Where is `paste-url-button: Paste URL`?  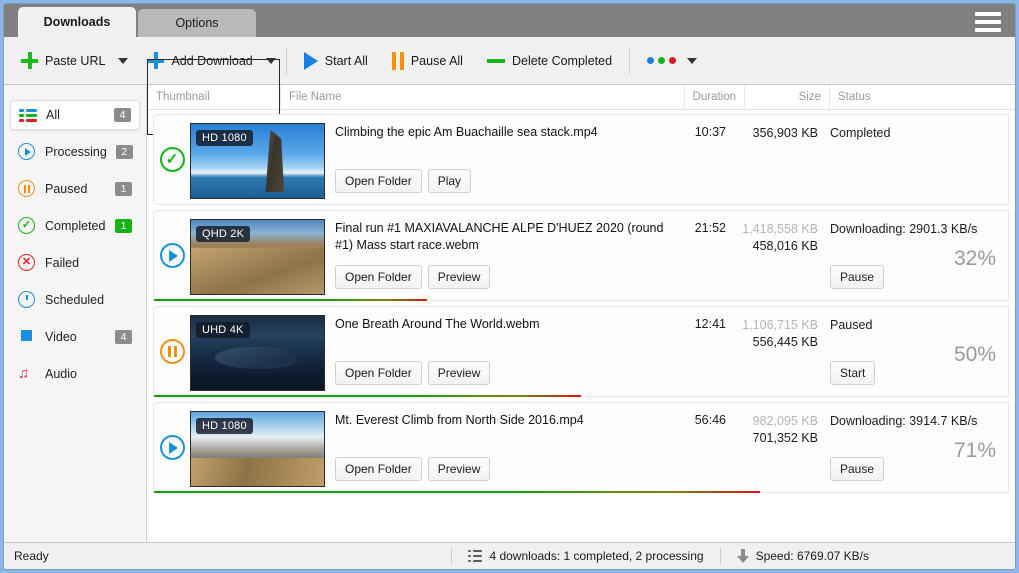
paste-url-button: Paste URL is located at coordinates (63, 60).